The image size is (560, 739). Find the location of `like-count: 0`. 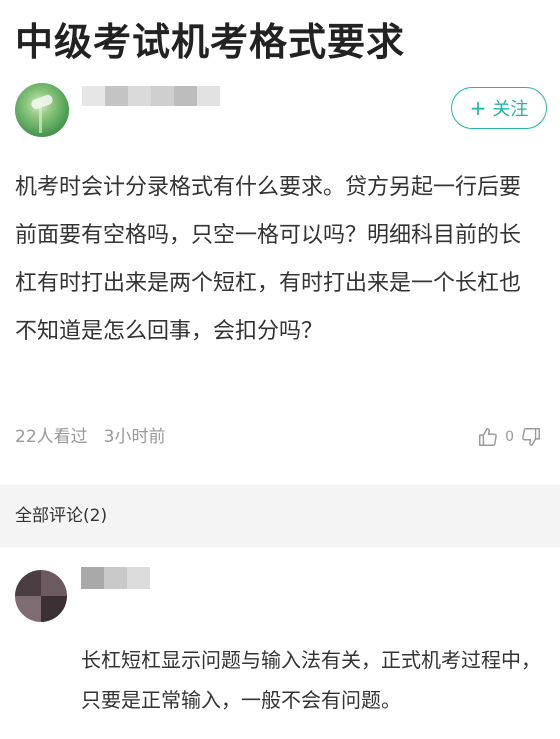

like-count: 0 is located at coordinates (509, 437).